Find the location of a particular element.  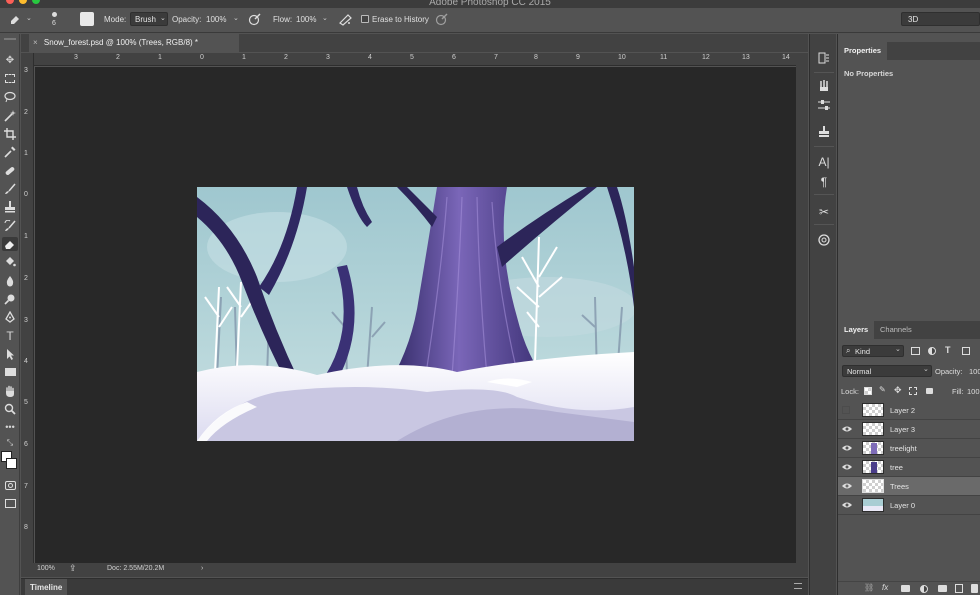

panel-menu-icon is located at coordinates (798, 586).